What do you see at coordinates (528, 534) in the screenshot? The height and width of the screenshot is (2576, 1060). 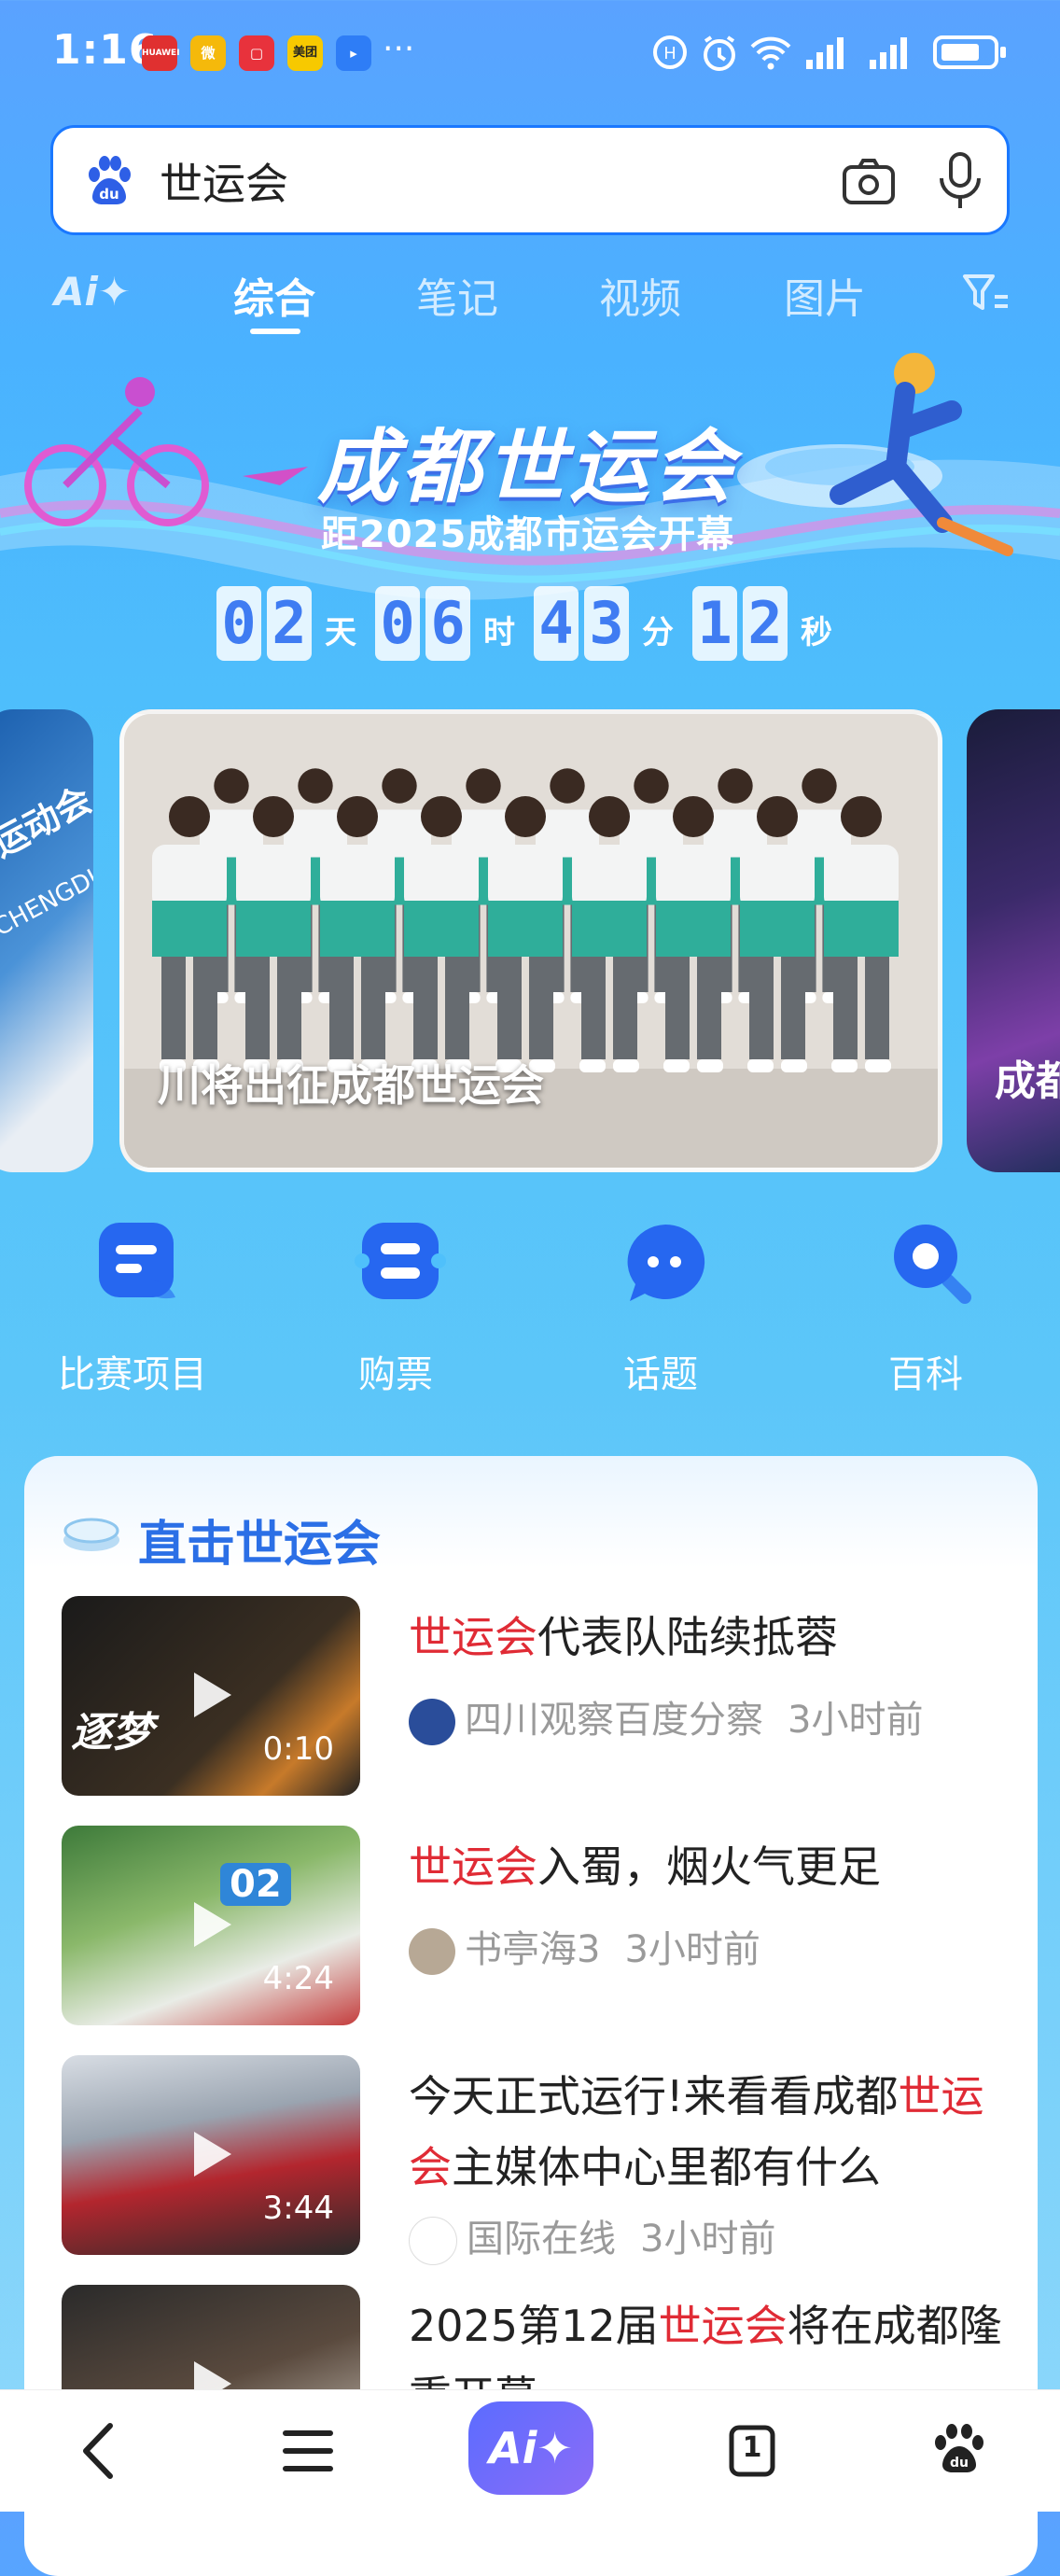 I see `banner-subtitle: 距2025成都市运会开幕` at bounding box center [528, 534].